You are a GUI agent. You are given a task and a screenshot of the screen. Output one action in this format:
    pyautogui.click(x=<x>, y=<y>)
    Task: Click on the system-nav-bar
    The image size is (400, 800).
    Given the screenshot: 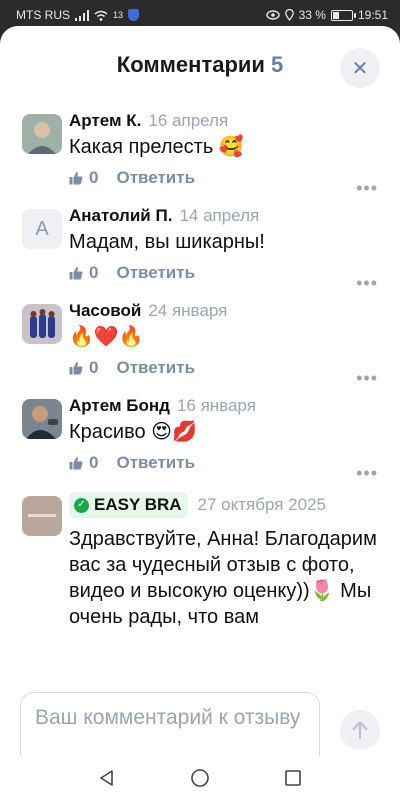 What is the action you would take?
    pyautogui.click(x=200, y=778)
    